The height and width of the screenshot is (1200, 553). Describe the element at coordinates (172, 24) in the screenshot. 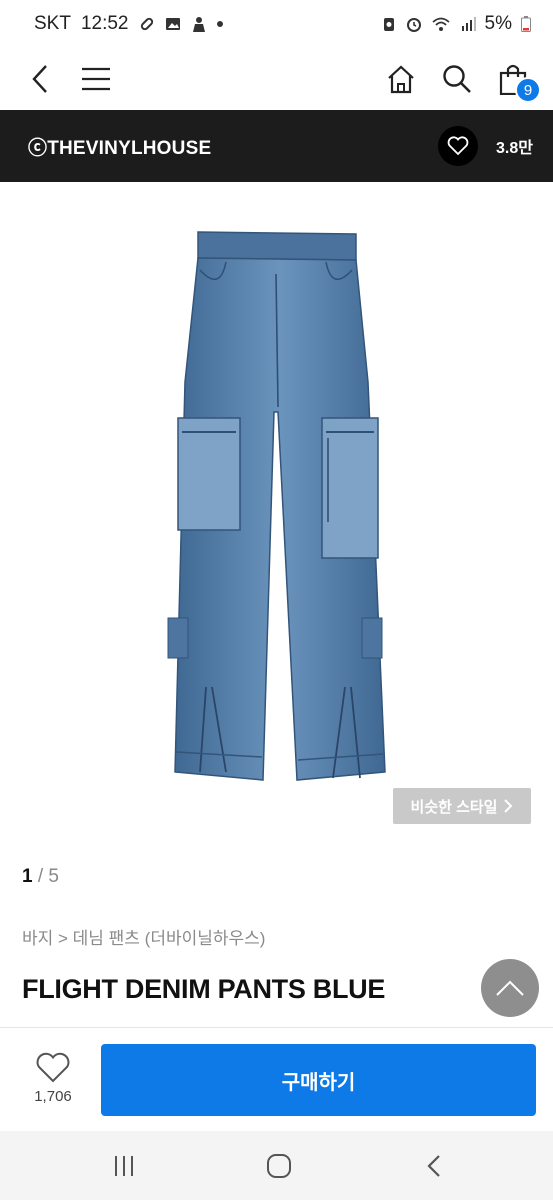

I see `gallery-icon` at that location.